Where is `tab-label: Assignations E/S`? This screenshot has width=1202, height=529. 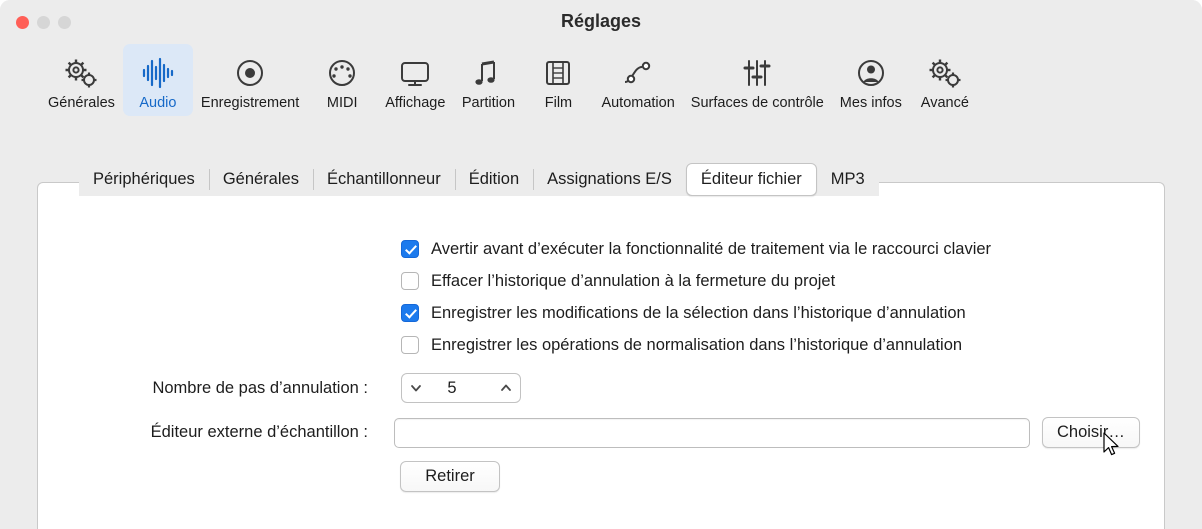 tab-label: Assignations E/S is located at coordinates (609, 179).